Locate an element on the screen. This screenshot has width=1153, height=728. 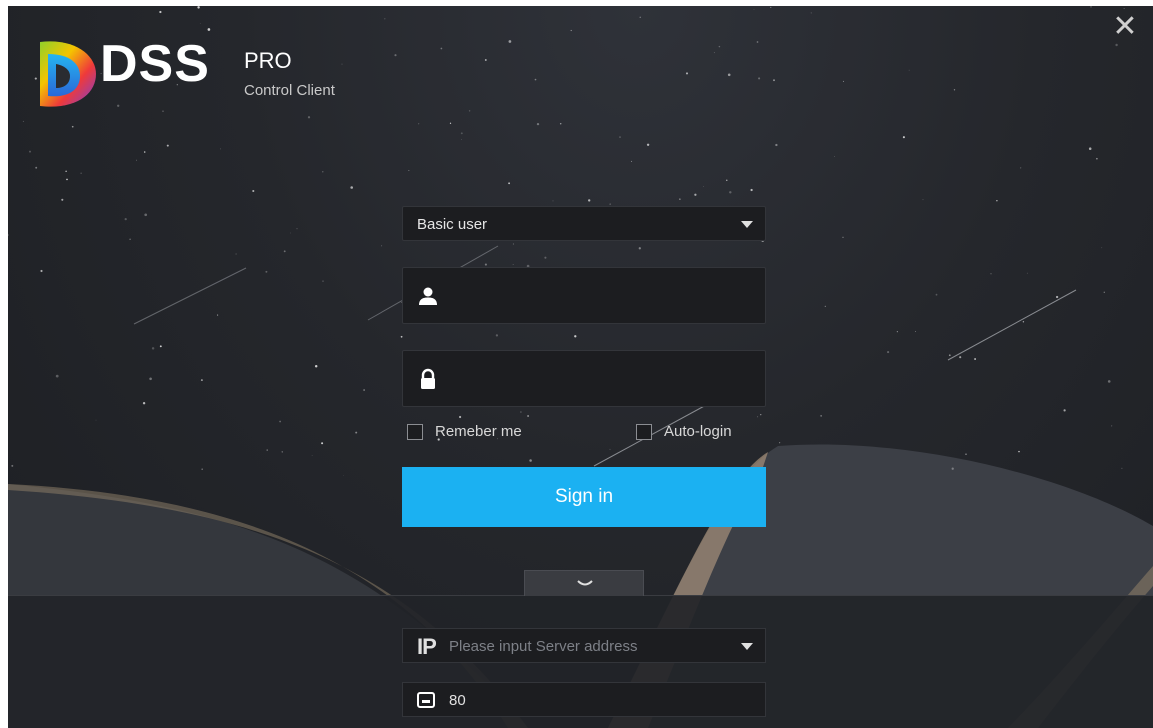
remember-me-checkbox is located at coordinates (415, 431).